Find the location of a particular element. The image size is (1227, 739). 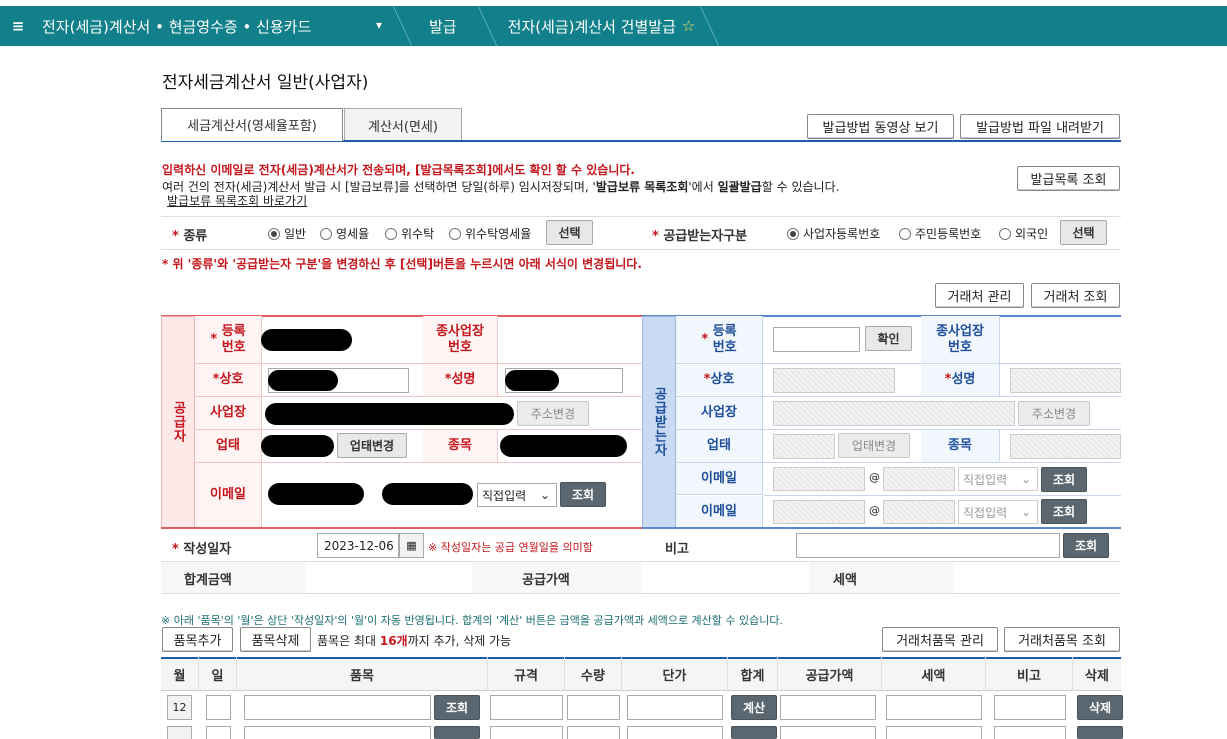

item-delete-row-button: 삭제 is located at coordinates (1100, 707).